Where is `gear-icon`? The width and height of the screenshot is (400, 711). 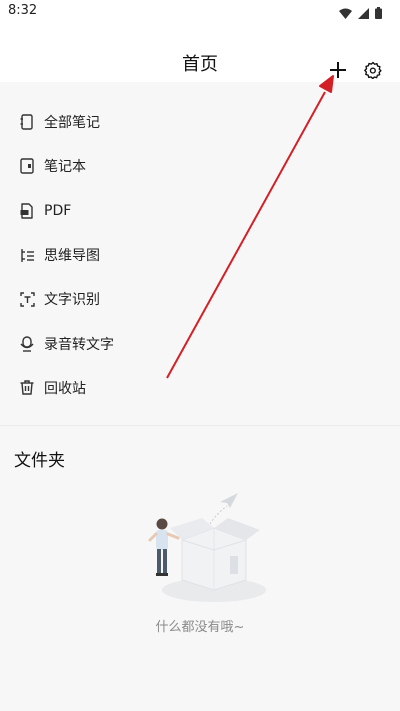
gear-icon is located at coordinates (373, 70).